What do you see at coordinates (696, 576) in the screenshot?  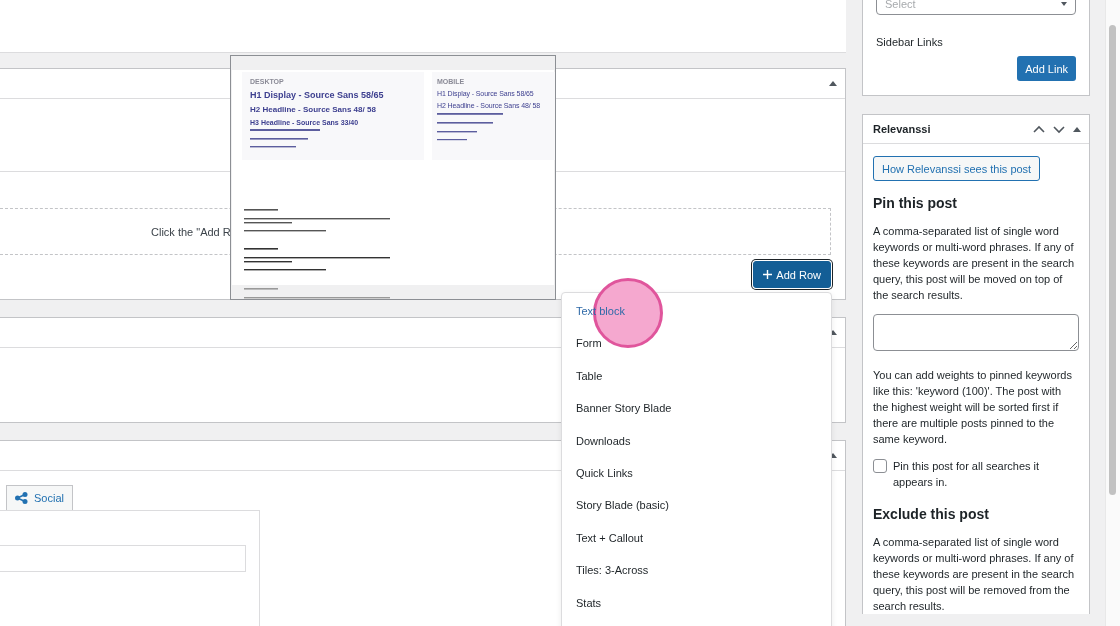 I see `menu-item: Tiles: 3-Across` at bounding box center [696, 576].